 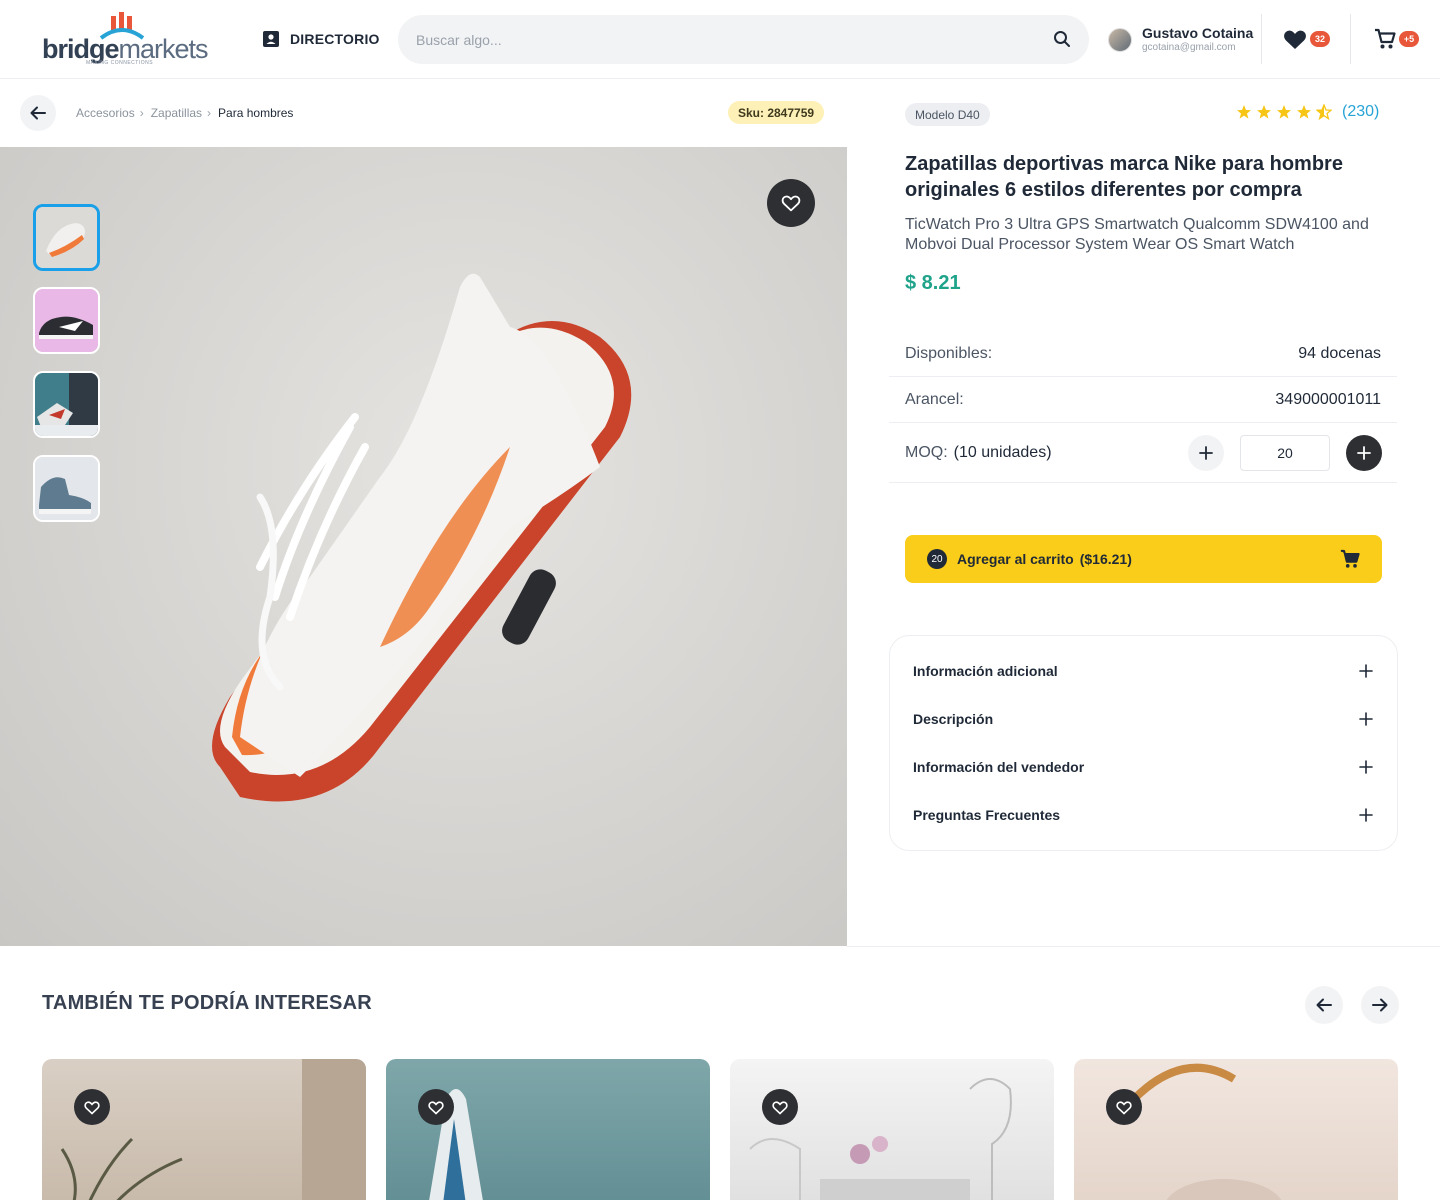 What do you see at coordinates (422, 537) in the screenshot?
I see `product-main-image` at bounding box center [422, 537].